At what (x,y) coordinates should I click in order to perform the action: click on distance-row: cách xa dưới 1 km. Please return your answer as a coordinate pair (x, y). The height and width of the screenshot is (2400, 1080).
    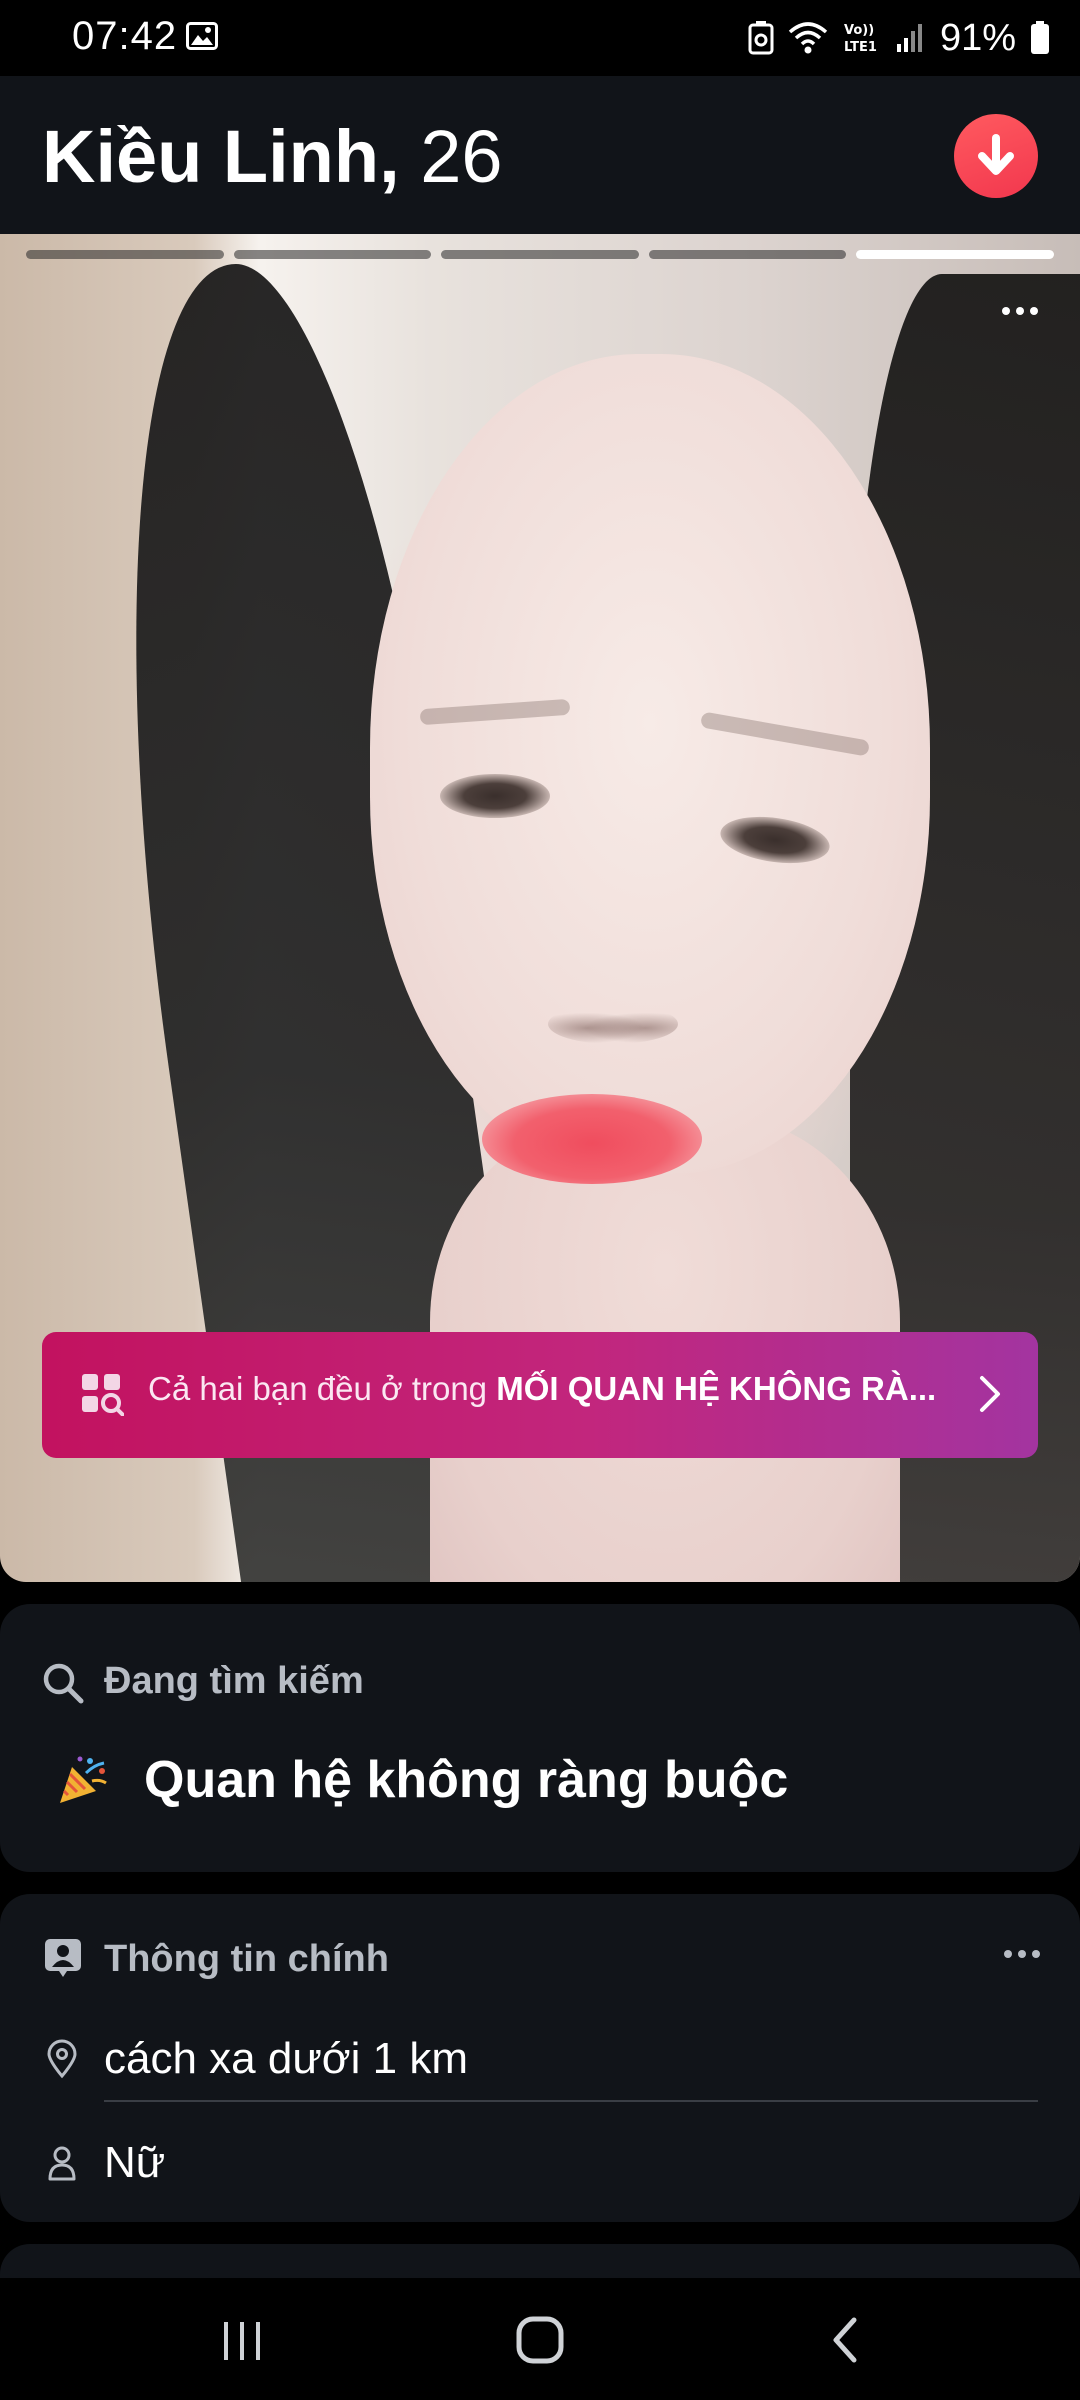
    Looking at the image, I should click on (540, 2059).